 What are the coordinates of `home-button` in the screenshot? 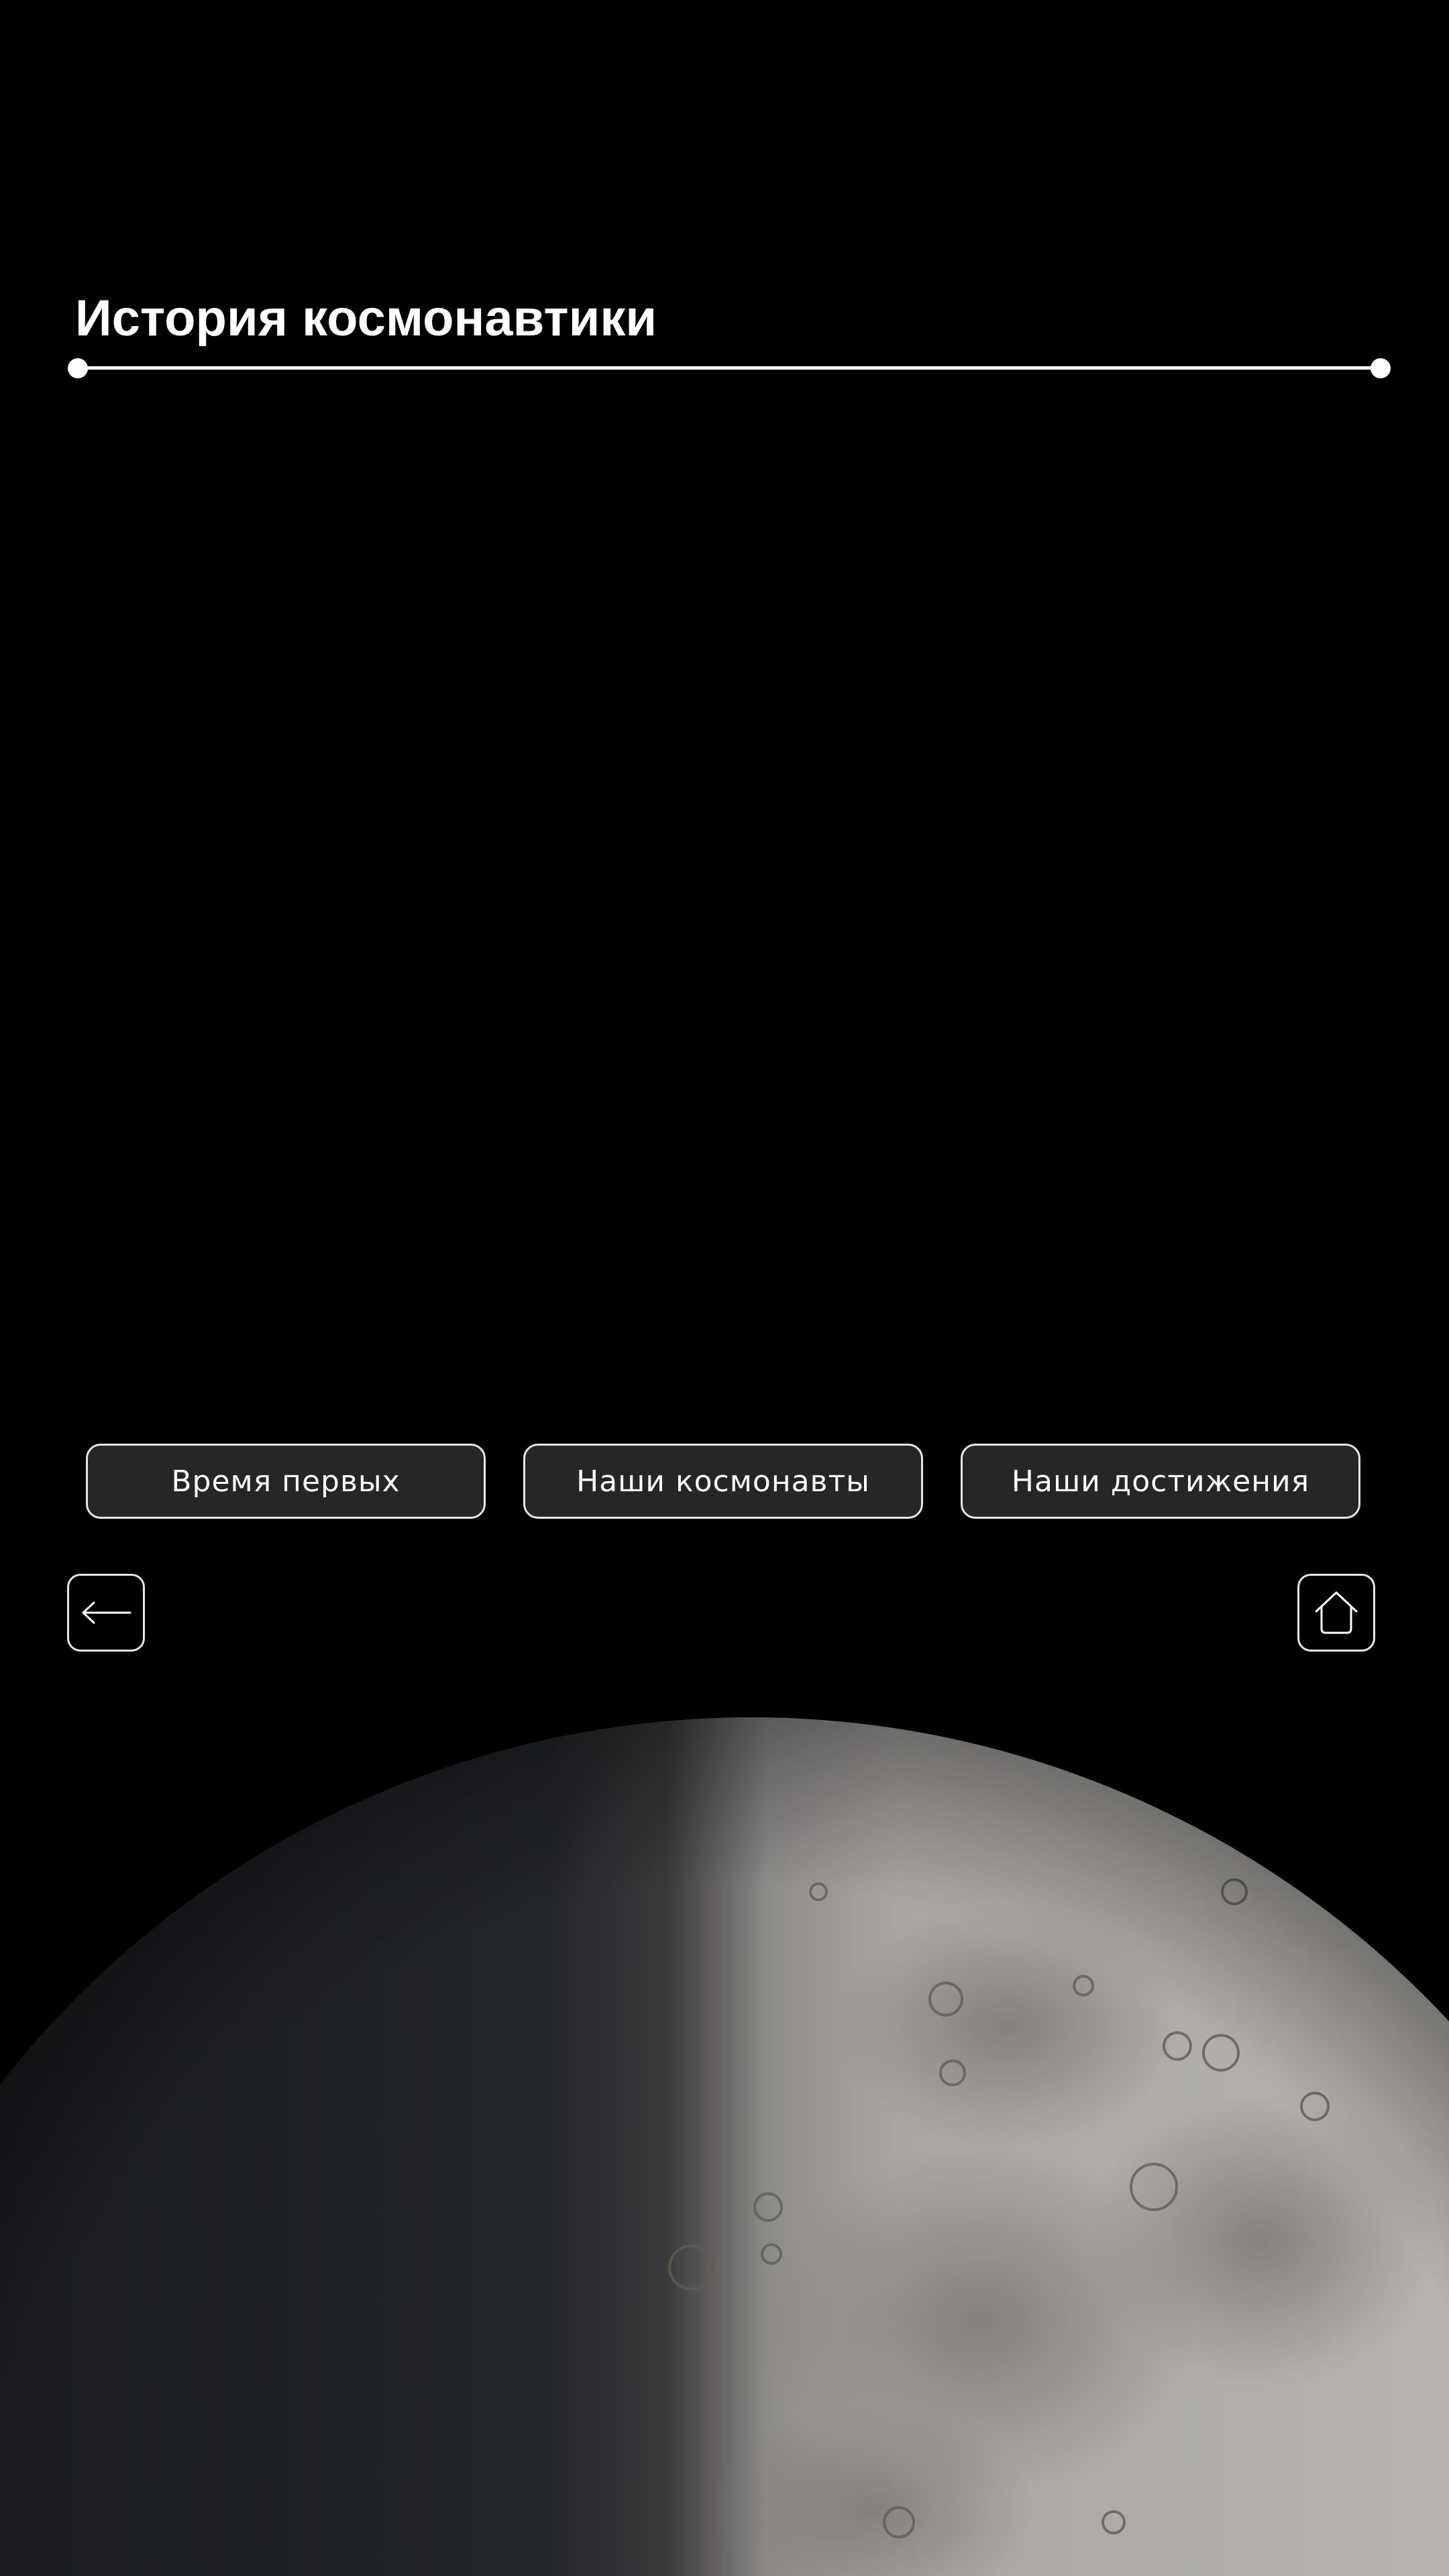 It's located at (1336, 1613).